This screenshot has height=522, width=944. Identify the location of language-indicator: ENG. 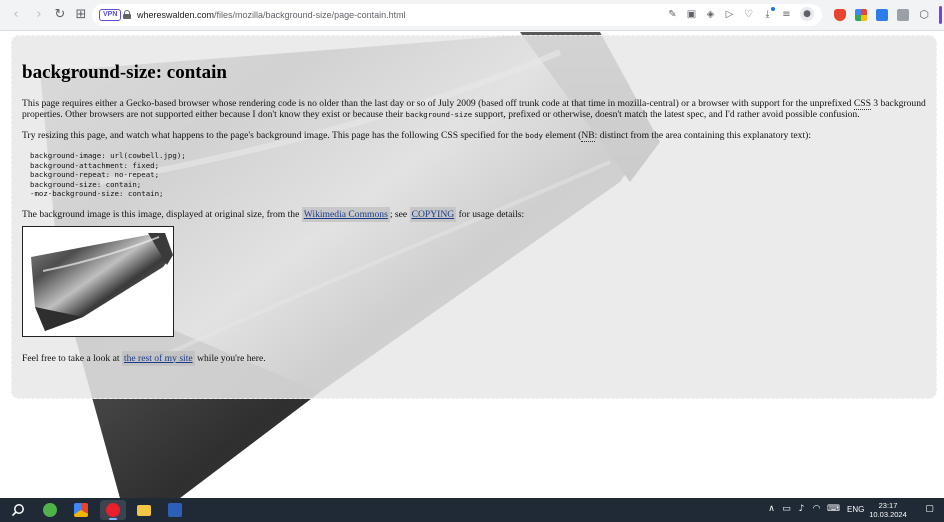
(855, 510).